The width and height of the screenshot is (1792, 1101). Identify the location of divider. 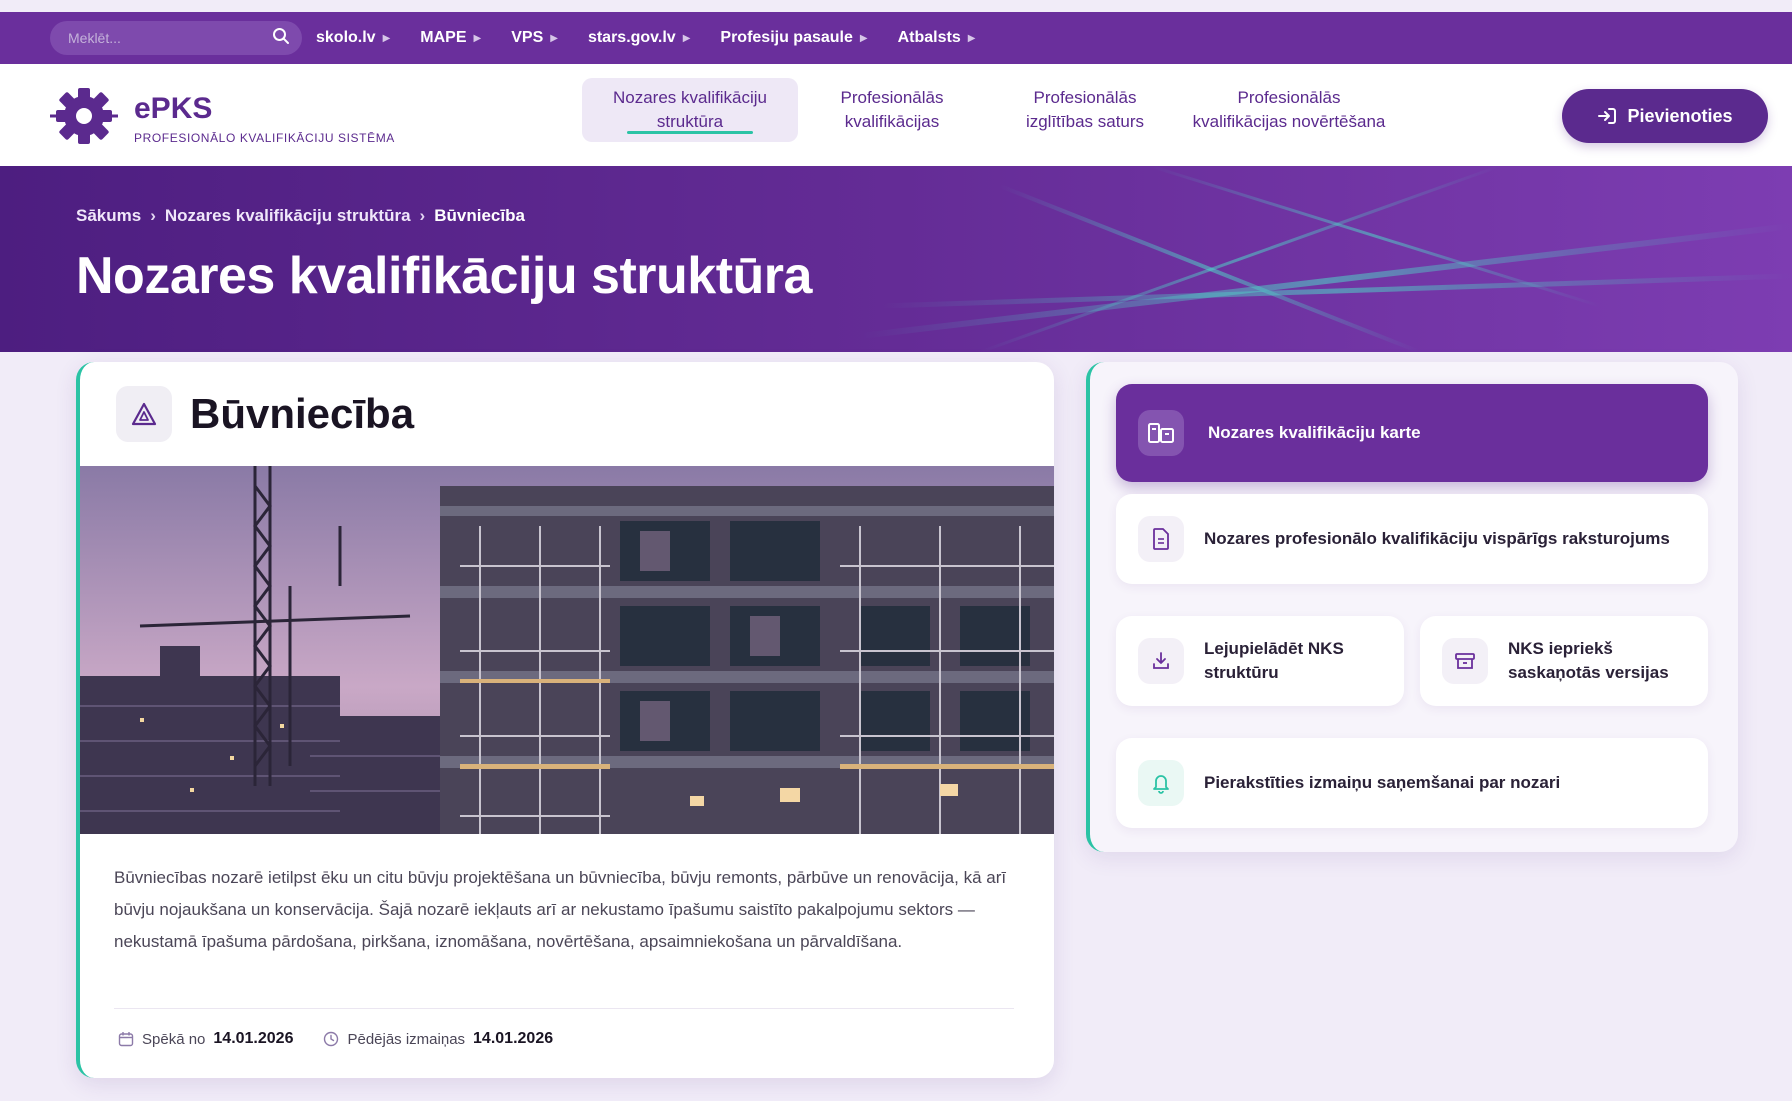
(564, 1008).